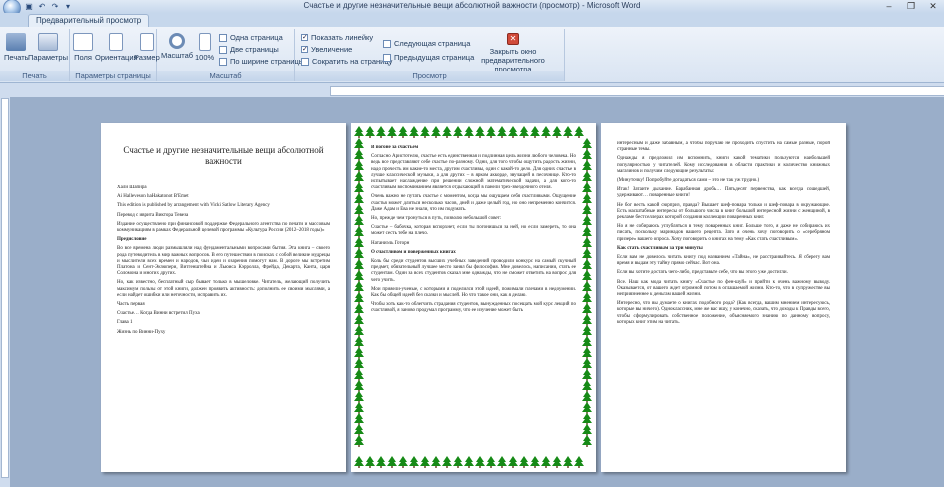 This screenshot has height=487, width=944. I want to click on ribbon-tabs: Предварительный просмотр, so click(472, 20).